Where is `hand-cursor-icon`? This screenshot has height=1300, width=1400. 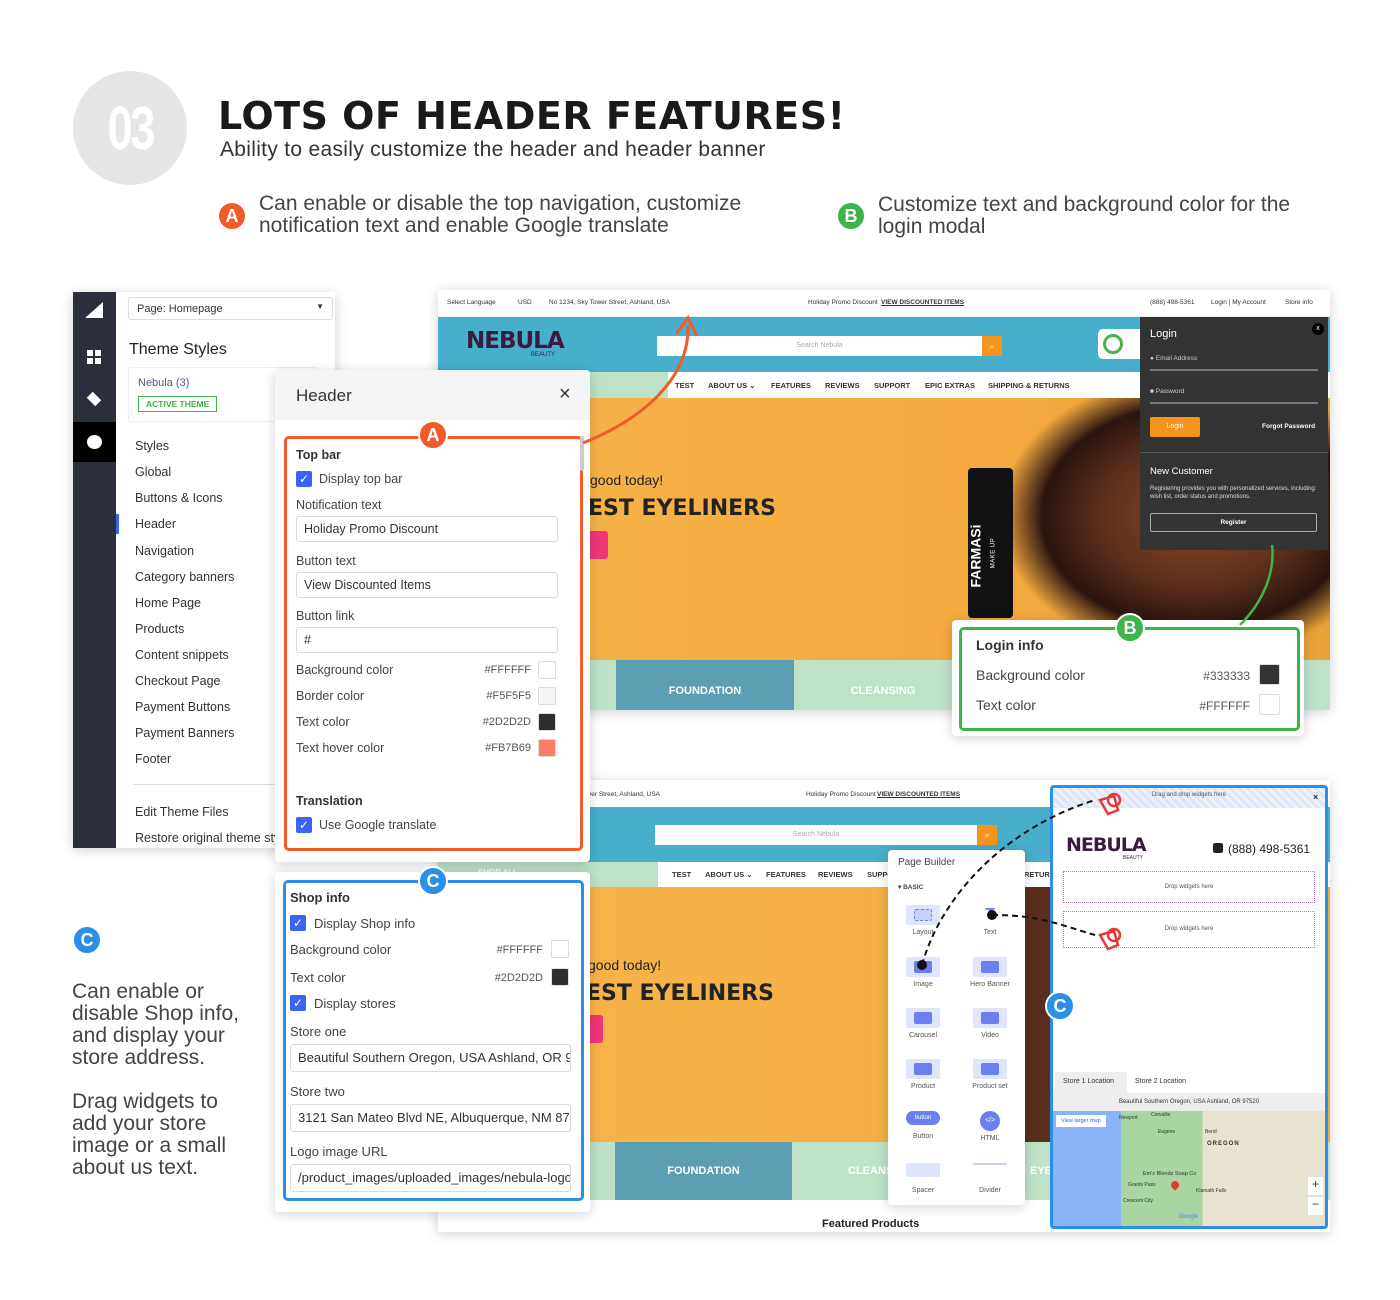 hand-cursor-icon is located at coordinates (1110, 871).